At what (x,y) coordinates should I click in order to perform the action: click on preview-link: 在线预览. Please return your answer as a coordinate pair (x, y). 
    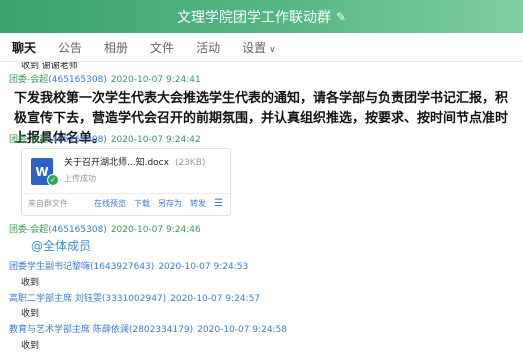
    Looking at the image, I should click on (110, 203).